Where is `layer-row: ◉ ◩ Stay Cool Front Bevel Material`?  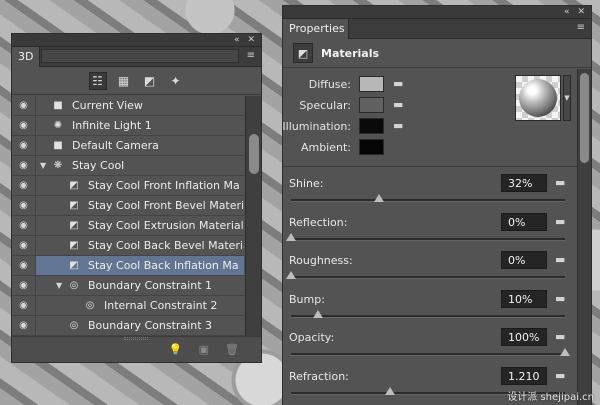
layer-row: ◉ ◩ Stay Cool Front Bevel Material is located at coordinates (128, 206).